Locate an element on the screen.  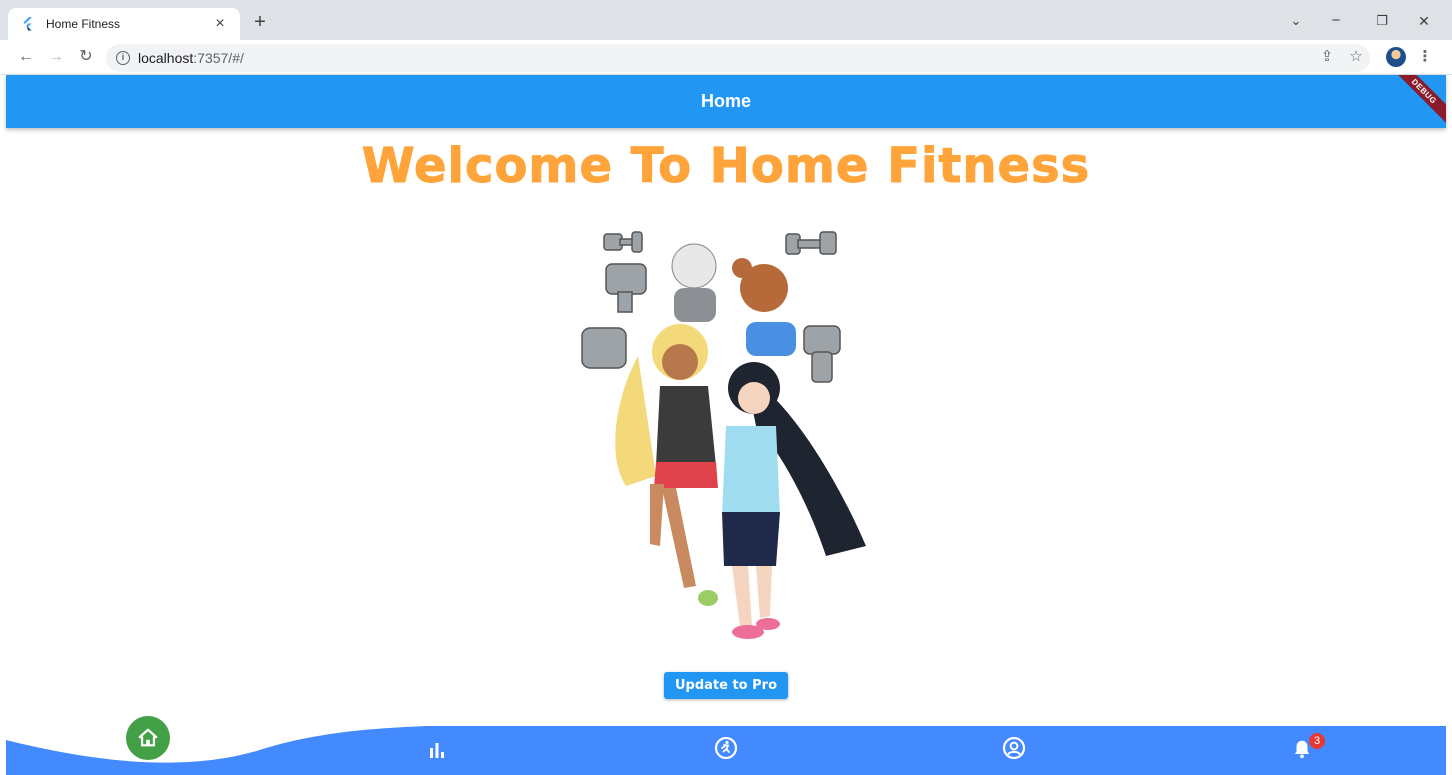
address-bar: i localhost:7357/#/ is located at coordinates (738, 58).